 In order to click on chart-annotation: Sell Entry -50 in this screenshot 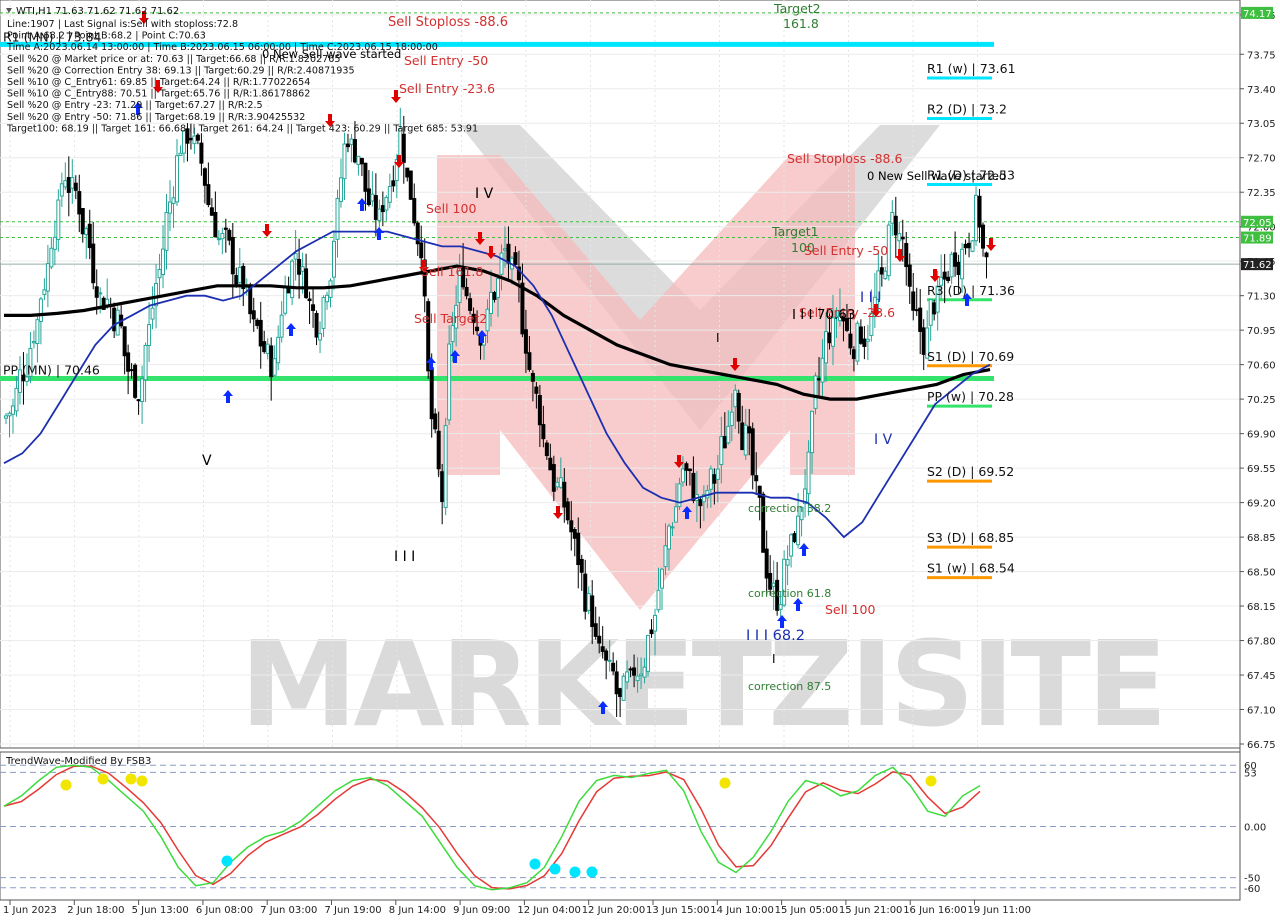, I will do `click(446, 60)`.